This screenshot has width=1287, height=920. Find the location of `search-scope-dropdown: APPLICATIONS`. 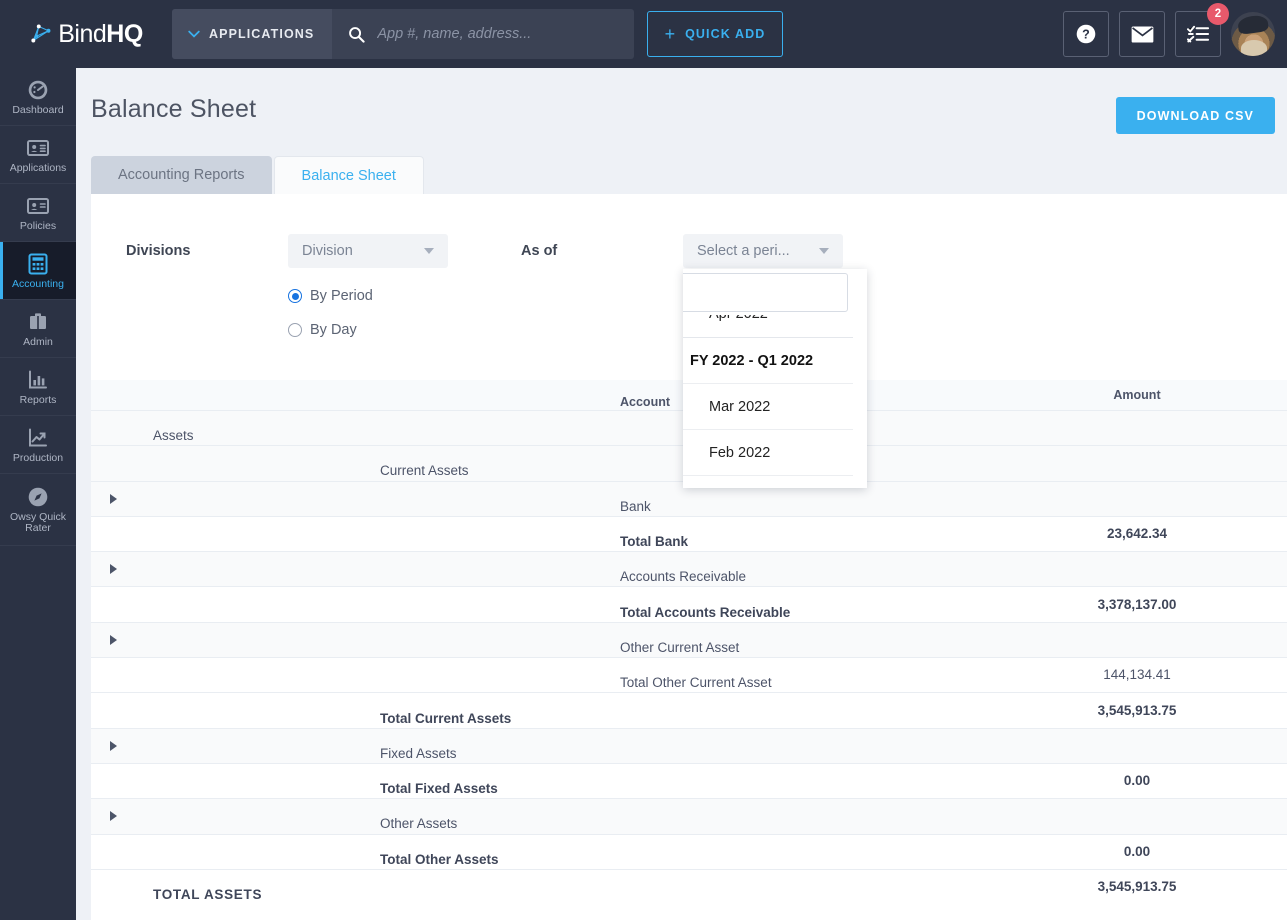

search-scope-dropdown: APPLICATIONS is located at coordinates (252, 34).